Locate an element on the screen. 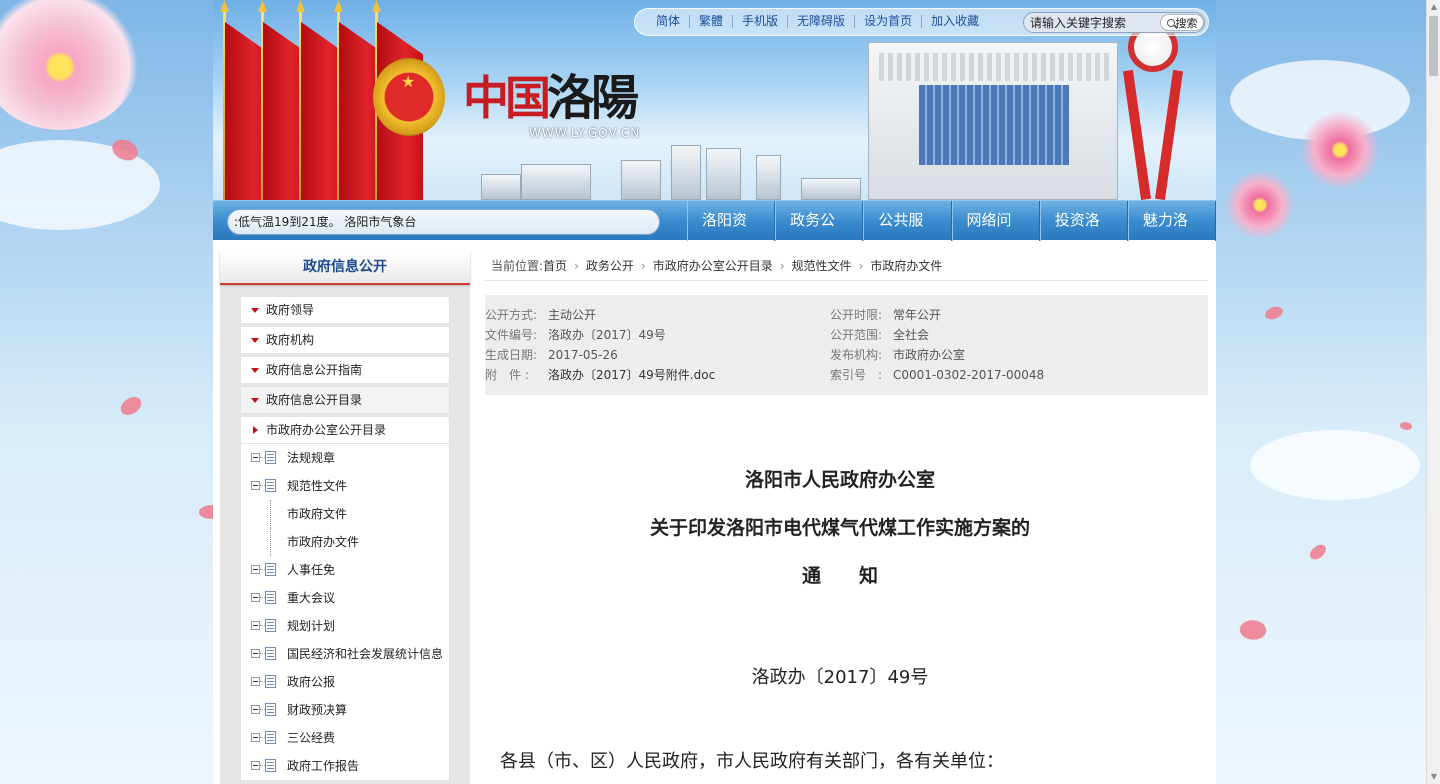 The image size is (1440, 784). nav-public-service: 公共服务 is located at coordinates (907, 234).